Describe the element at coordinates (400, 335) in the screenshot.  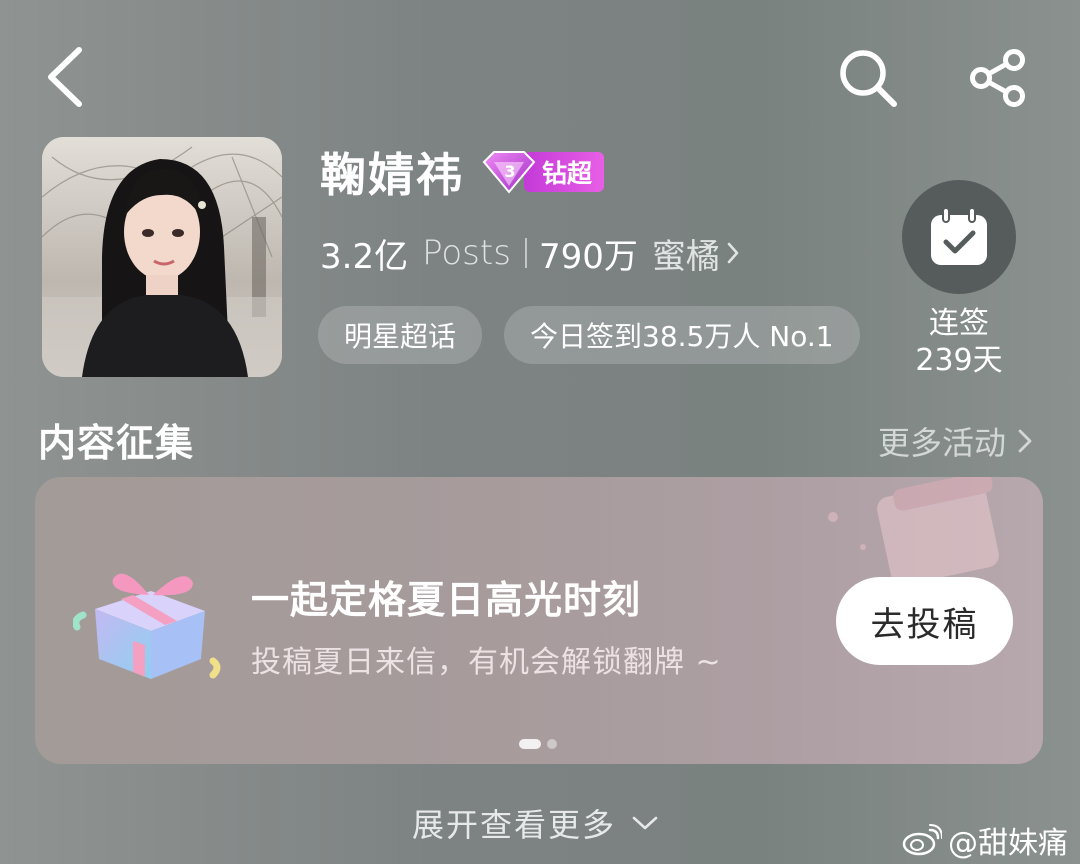
I see `chip-star-topic: 明星超话` at that location.